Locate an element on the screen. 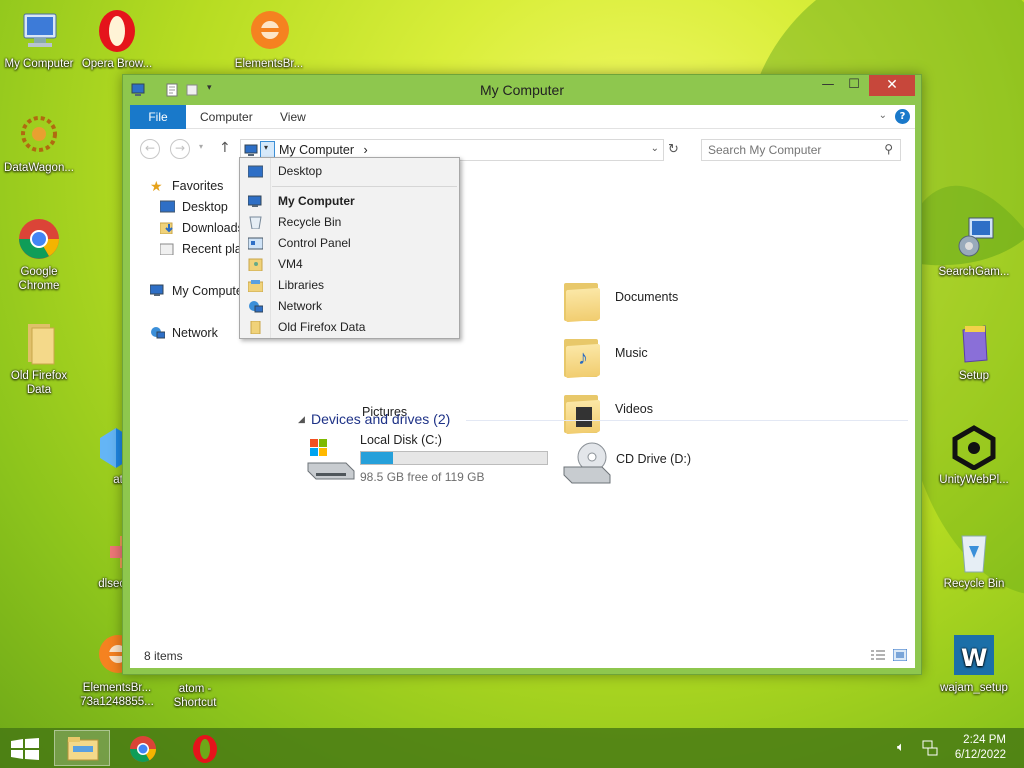  windows-logo-icon is located at coordinates (25, 749).